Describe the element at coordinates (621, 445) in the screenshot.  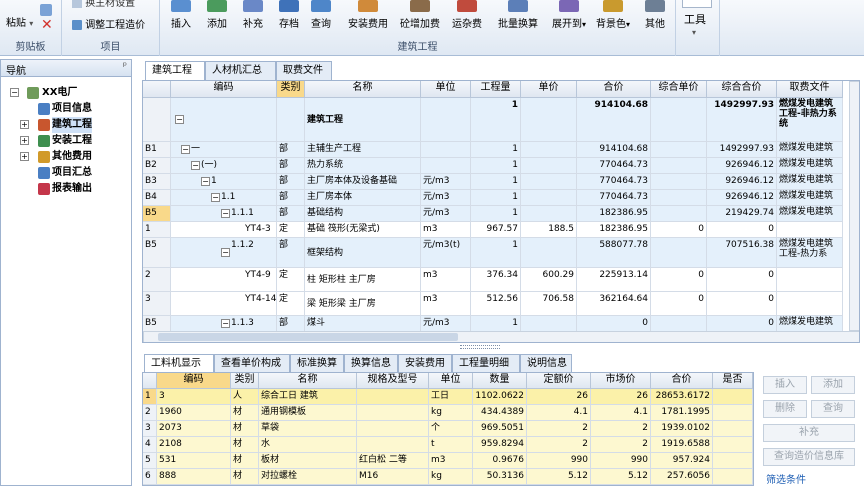
I see `resource-grid-cell: 2` at that location.